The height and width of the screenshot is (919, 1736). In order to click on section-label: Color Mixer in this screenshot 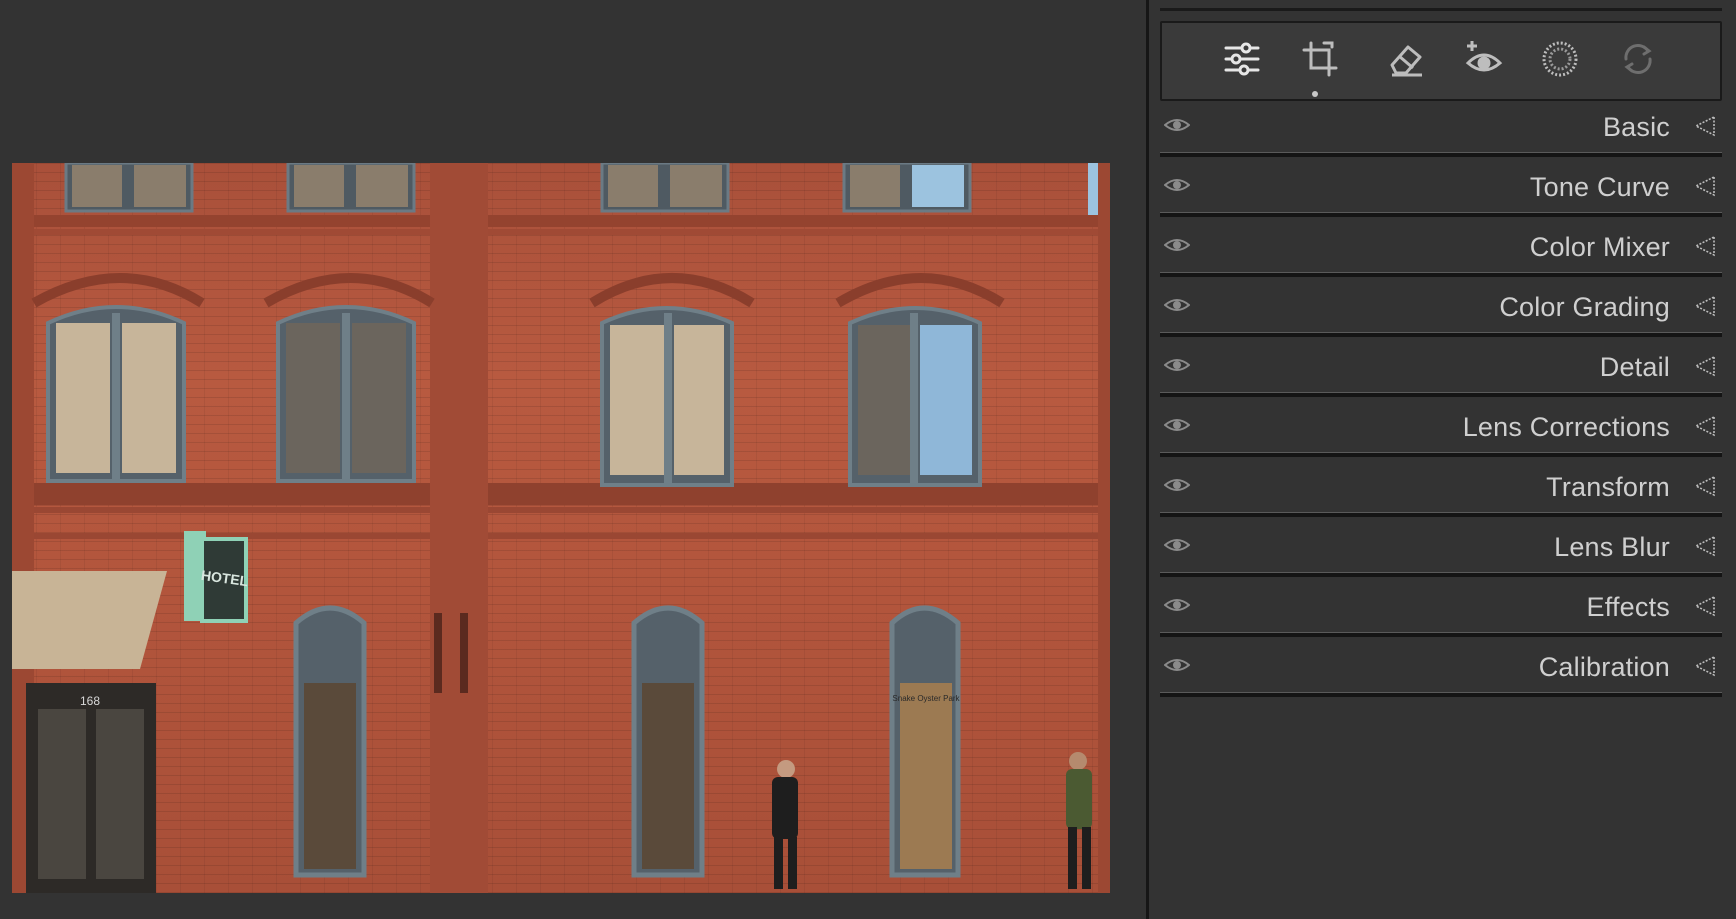, I will do `click(1599, 247)`.